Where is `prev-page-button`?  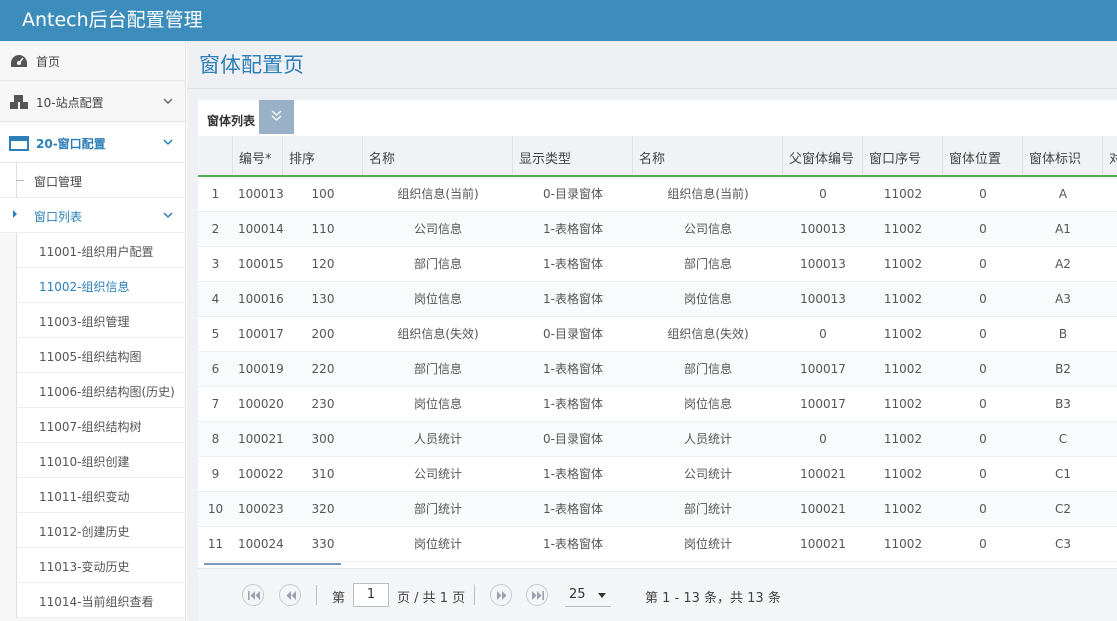
prev-page-button is located at coordinates (290, 595).